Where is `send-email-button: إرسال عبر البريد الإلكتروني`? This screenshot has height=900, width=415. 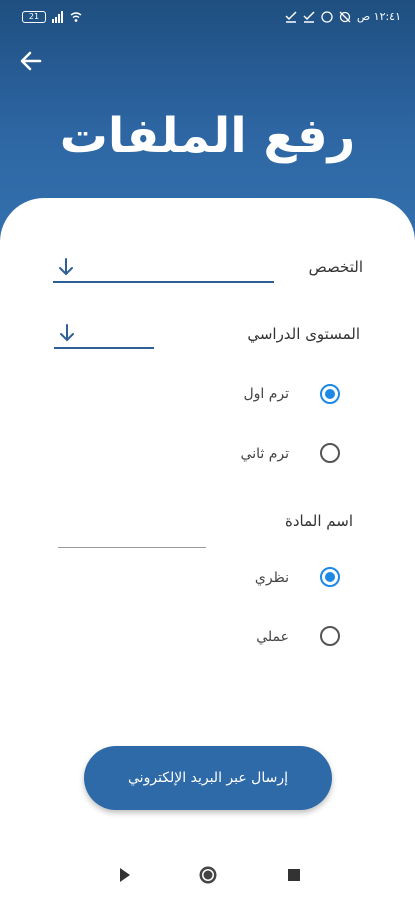
send-email-button: إرسال عبر البريد الإلكتروني is located at coordinates (208, 778).